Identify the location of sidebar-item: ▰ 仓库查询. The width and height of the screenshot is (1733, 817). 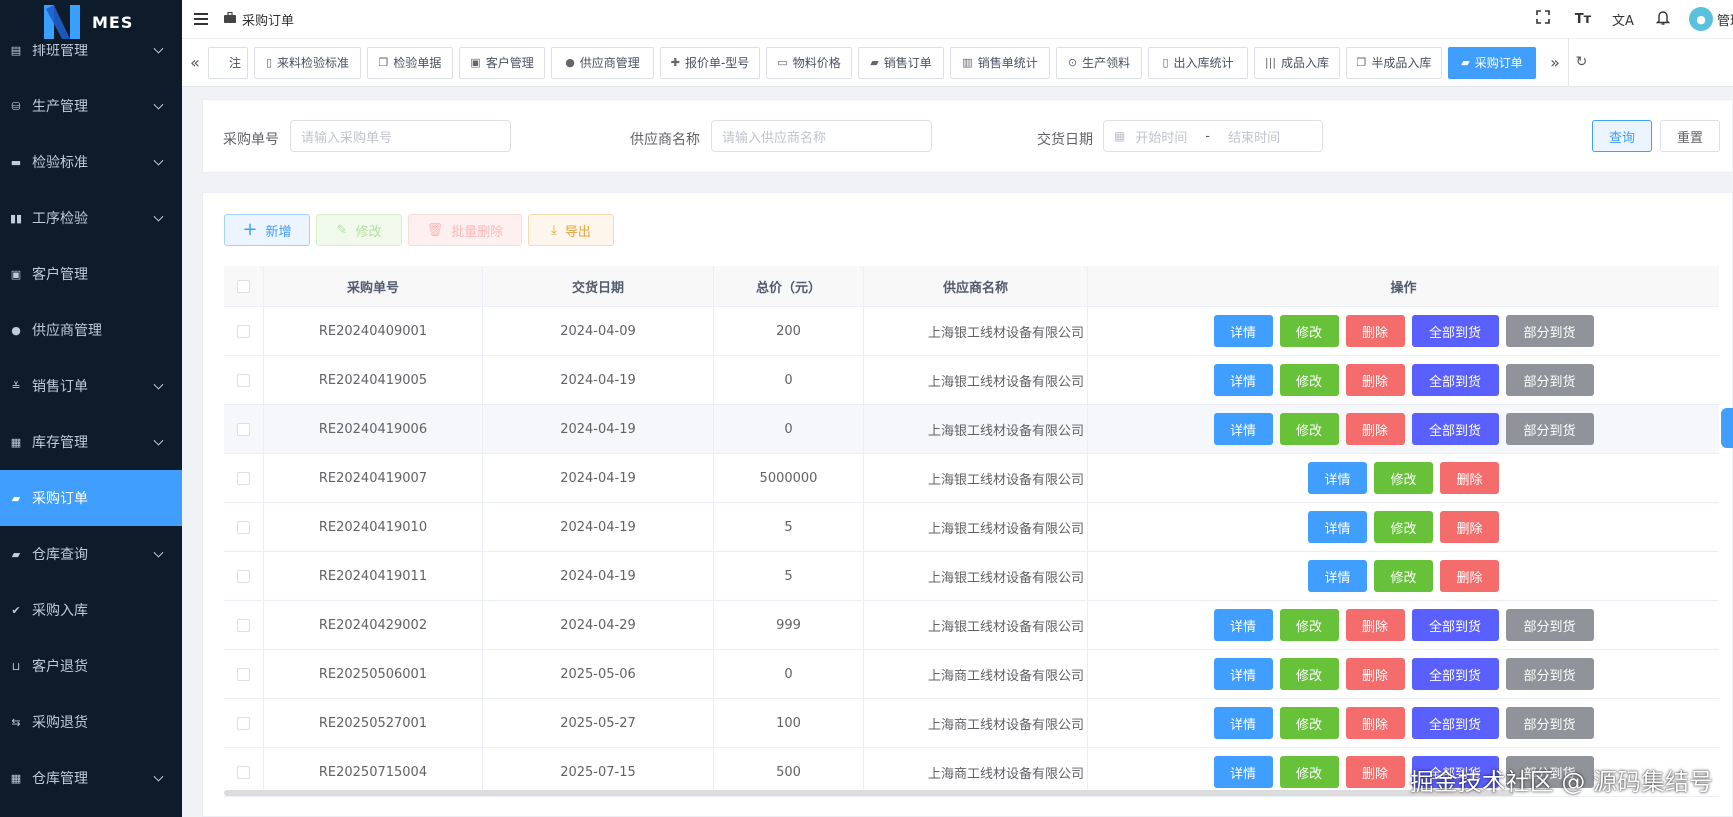
(91, 554).